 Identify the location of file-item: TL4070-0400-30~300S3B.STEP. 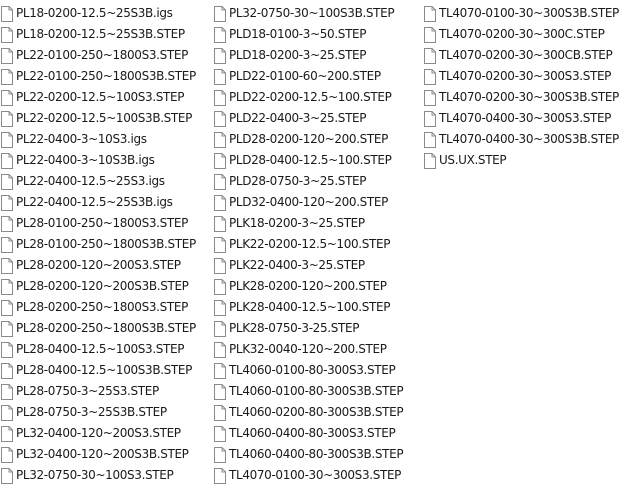
(521, 139).